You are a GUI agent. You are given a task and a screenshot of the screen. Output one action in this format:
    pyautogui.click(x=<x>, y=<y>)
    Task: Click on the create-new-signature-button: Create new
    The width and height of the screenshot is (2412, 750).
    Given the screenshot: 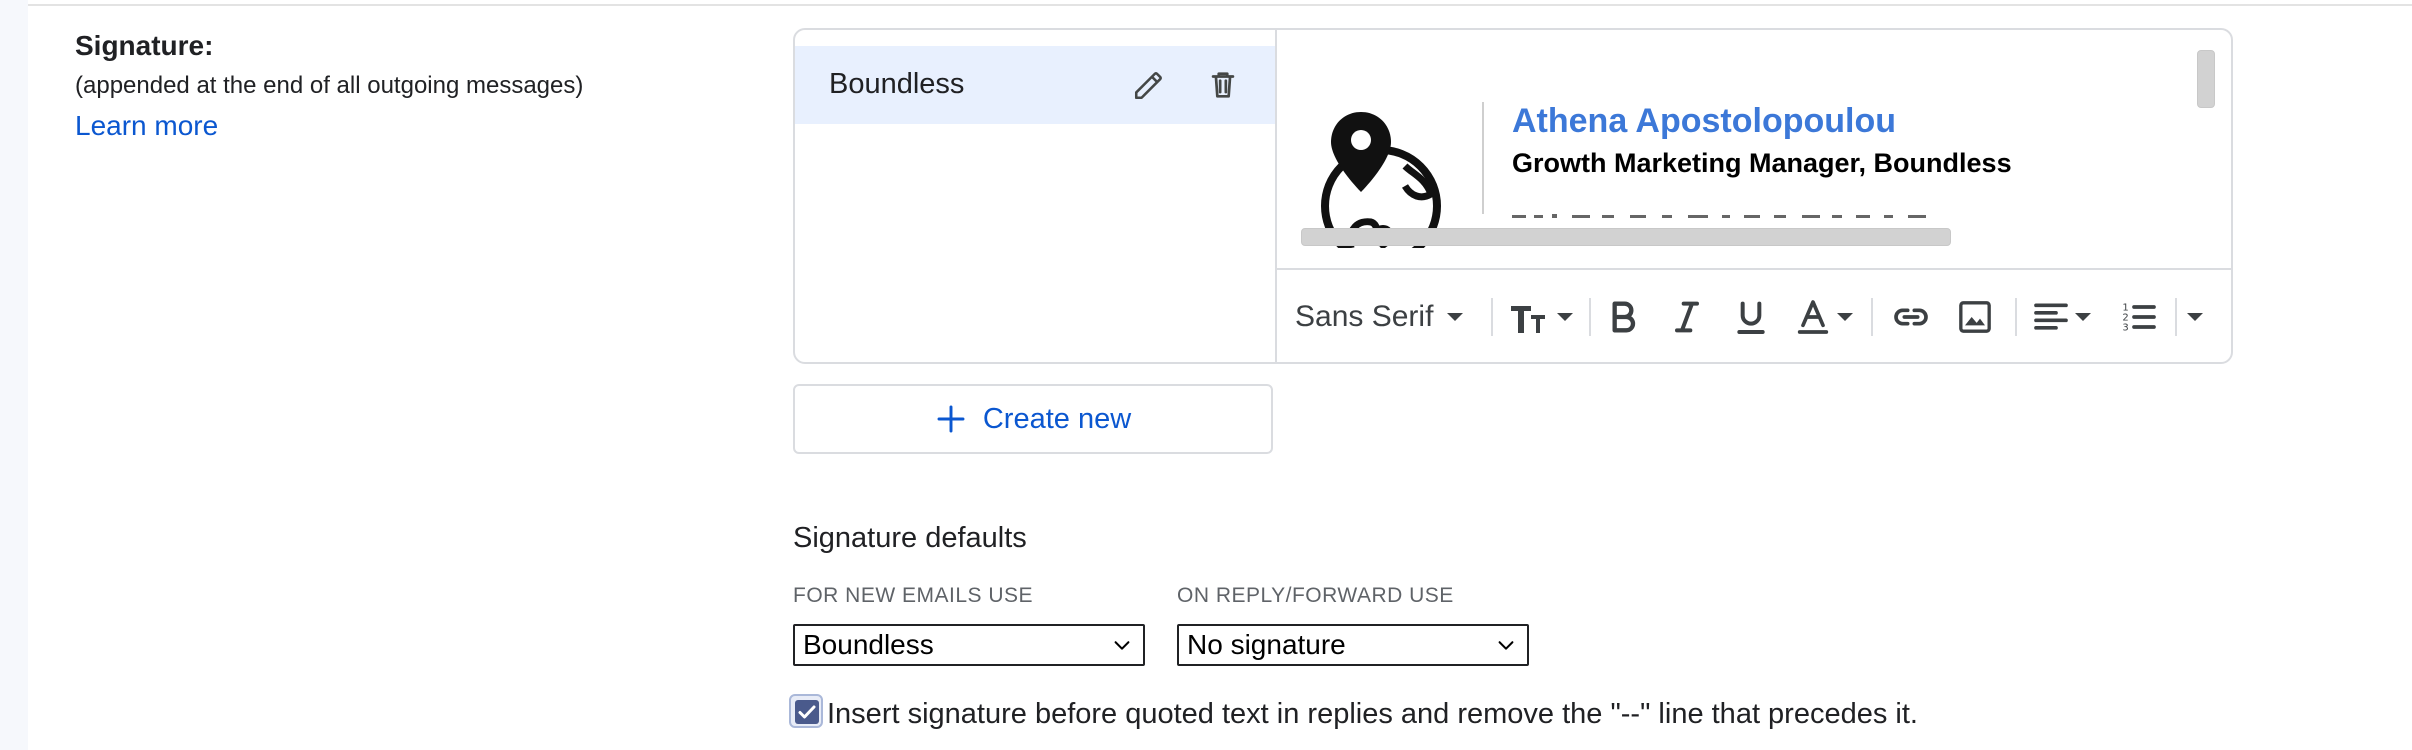 What is the action you would take?
    pyautogui.click(x=1033, y=419)
    